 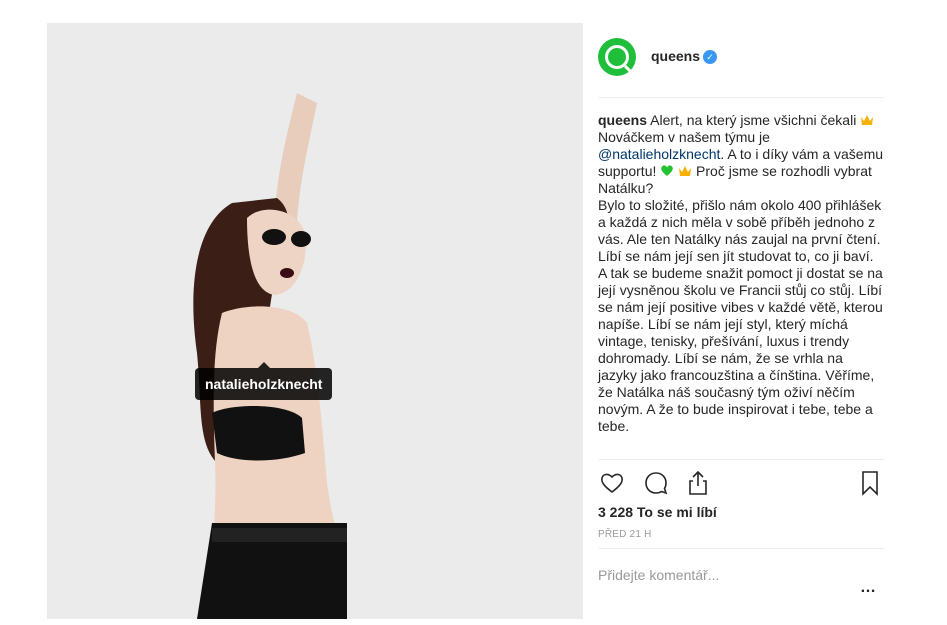 I want to click on post-timestamp: PŘED 21 H, so click(x=625, y=534).